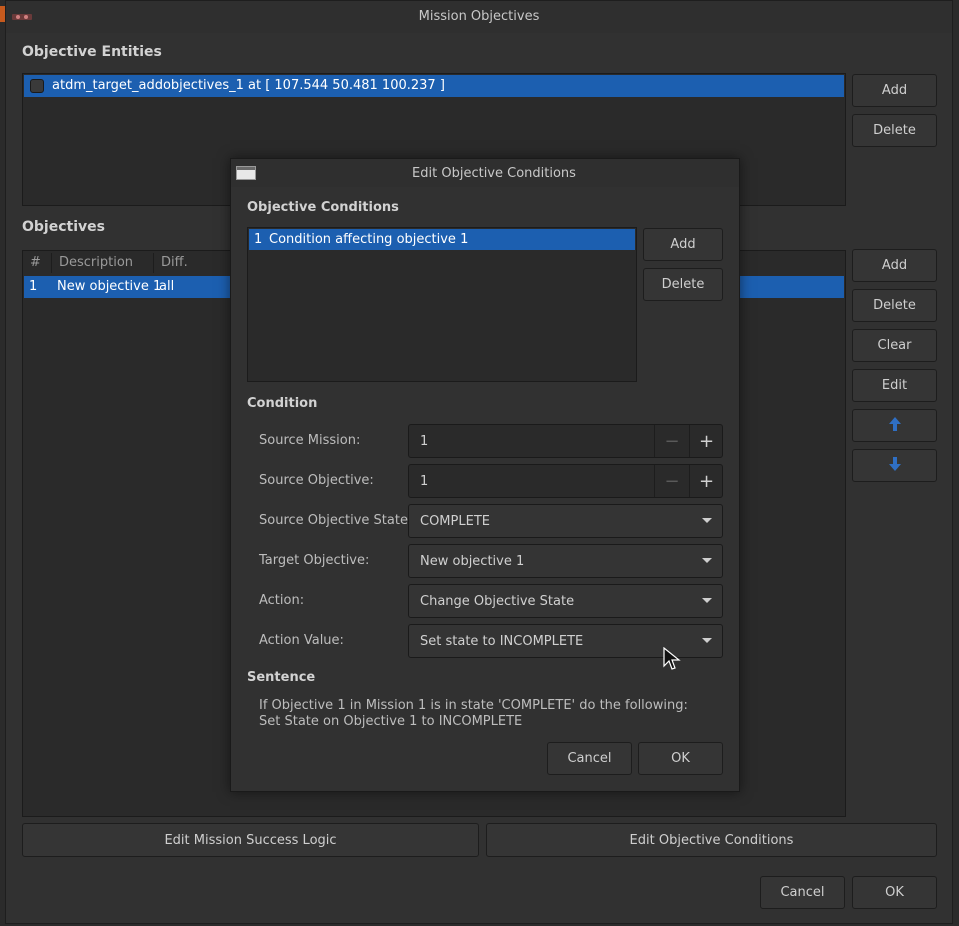 The height and width of the screenshot is (926, 959). What do you see at coordinates (565, 521) in the screenshot?
I see `source-state-dropdown: COMPLETE` at bounding box center [565, 521].